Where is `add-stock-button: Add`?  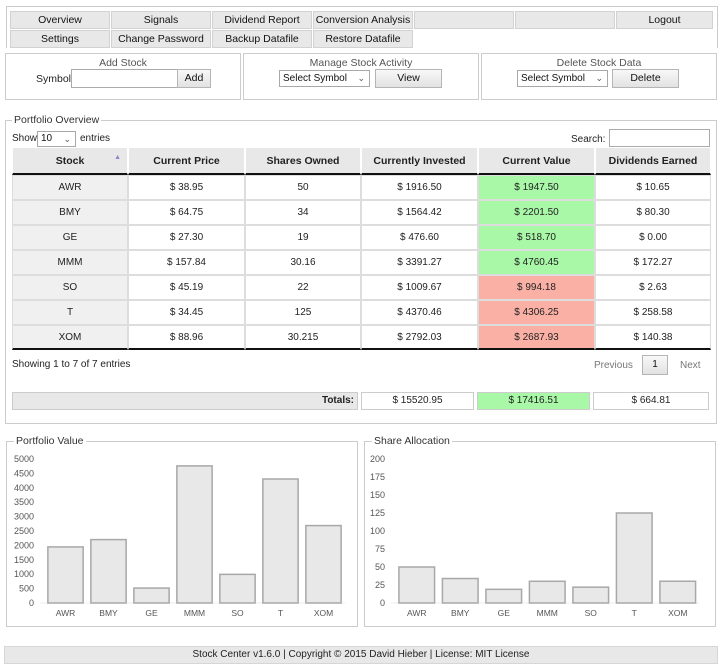 add-stock-button: Add is located at coordinates (194, 78).